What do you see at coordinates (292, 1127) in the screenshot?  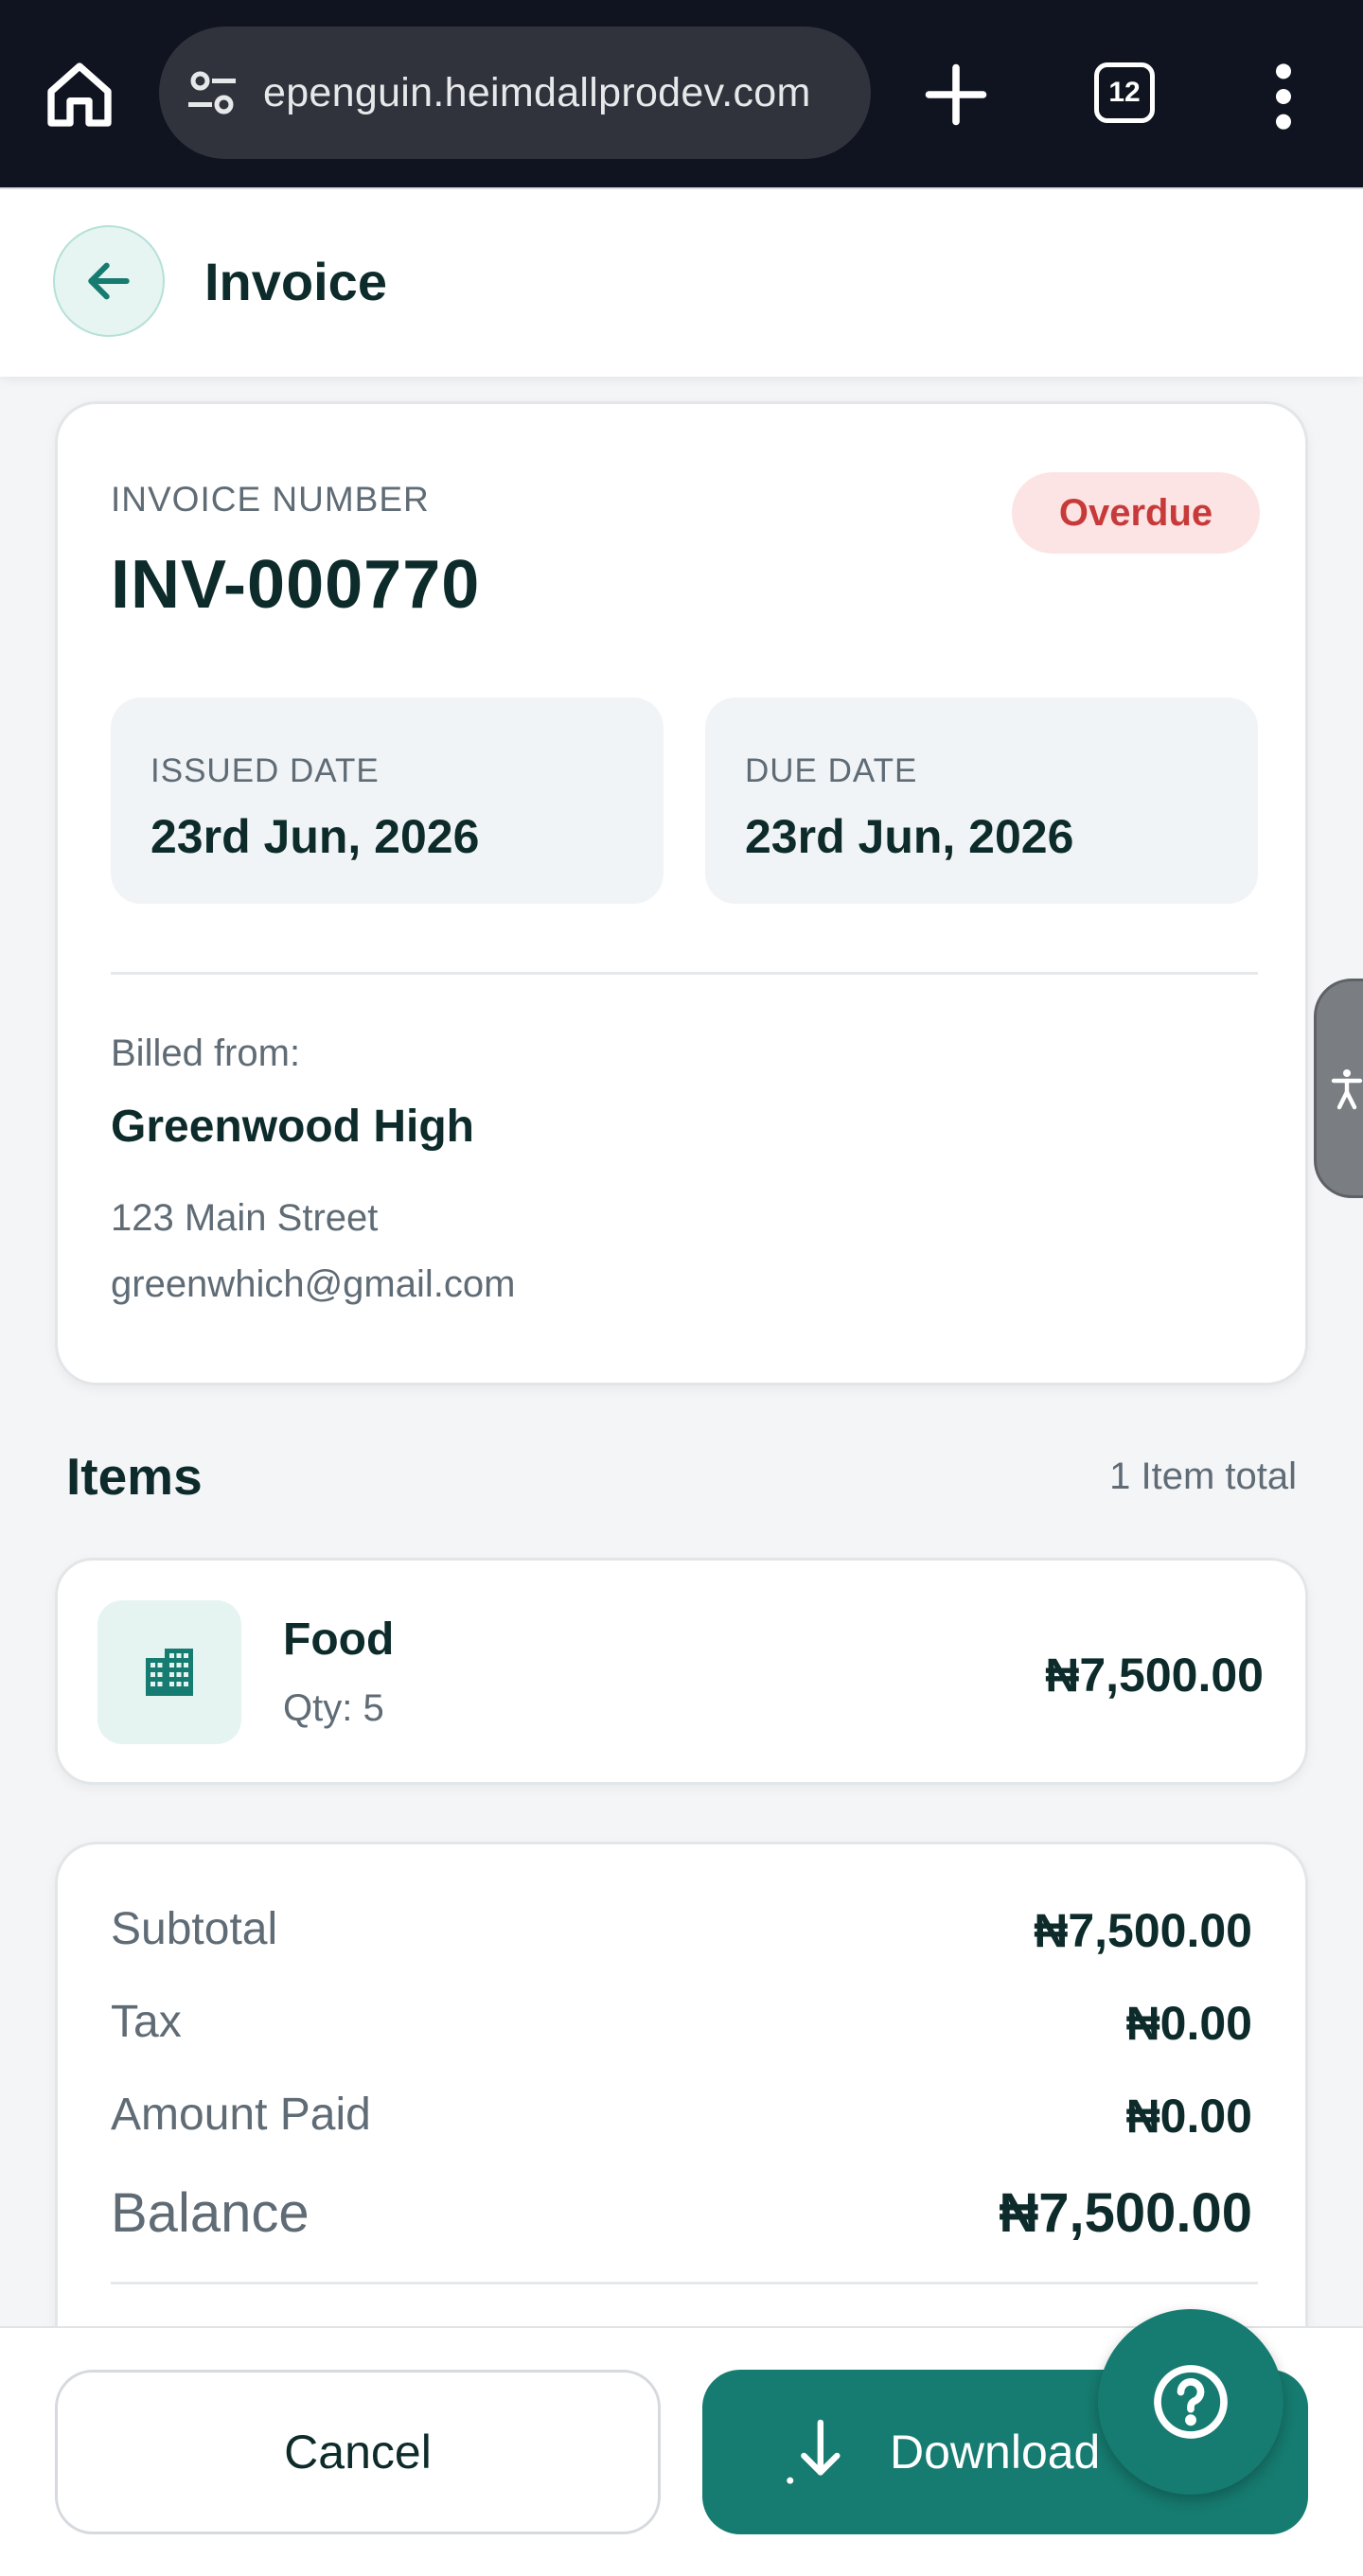 I see `billed-from-name: Greenwood High` at bounding box center [292, 1127].